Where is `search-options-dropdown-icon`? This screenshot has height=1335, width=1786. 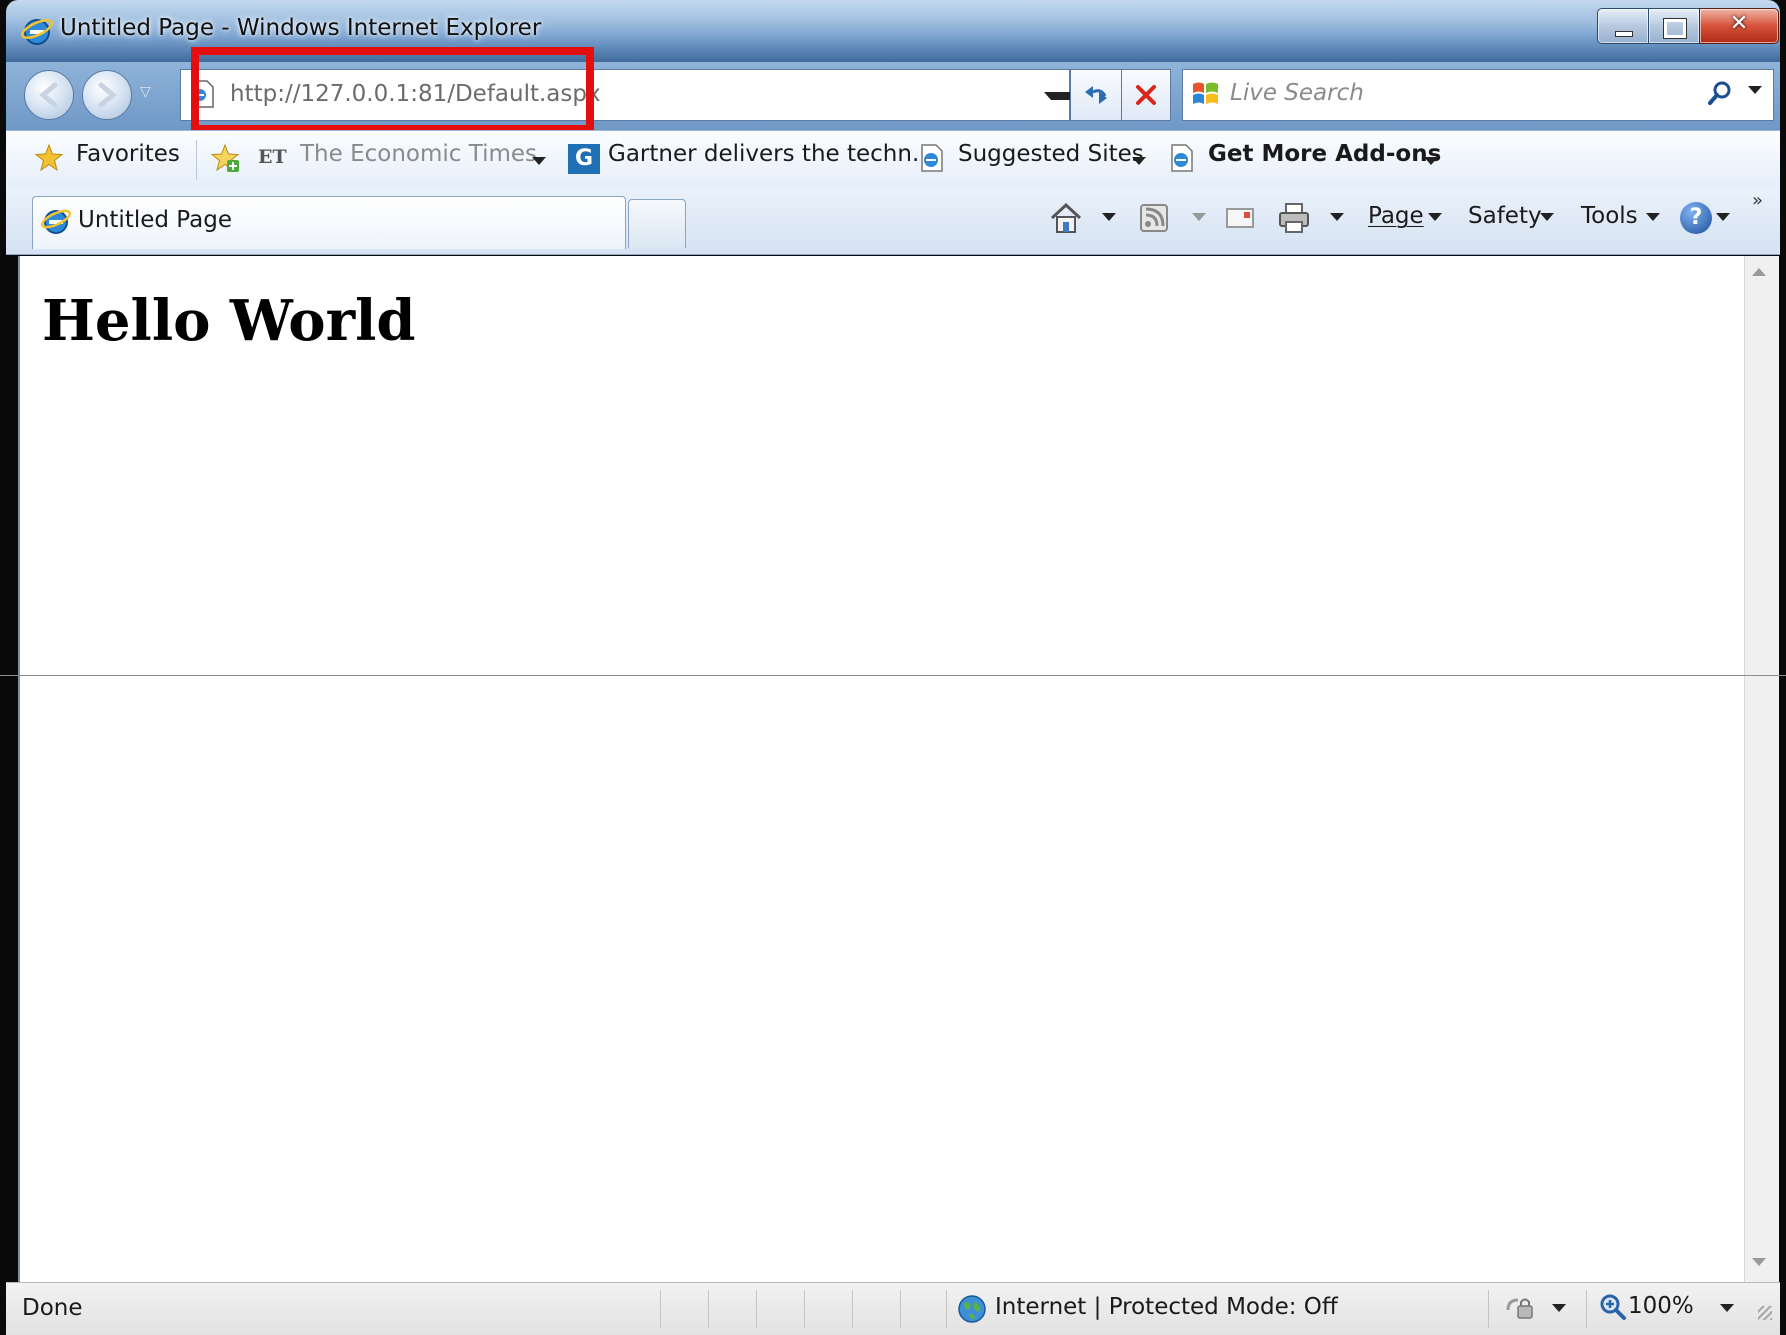
search-options-dropdown-icon is located at coordinates (1755, 90).